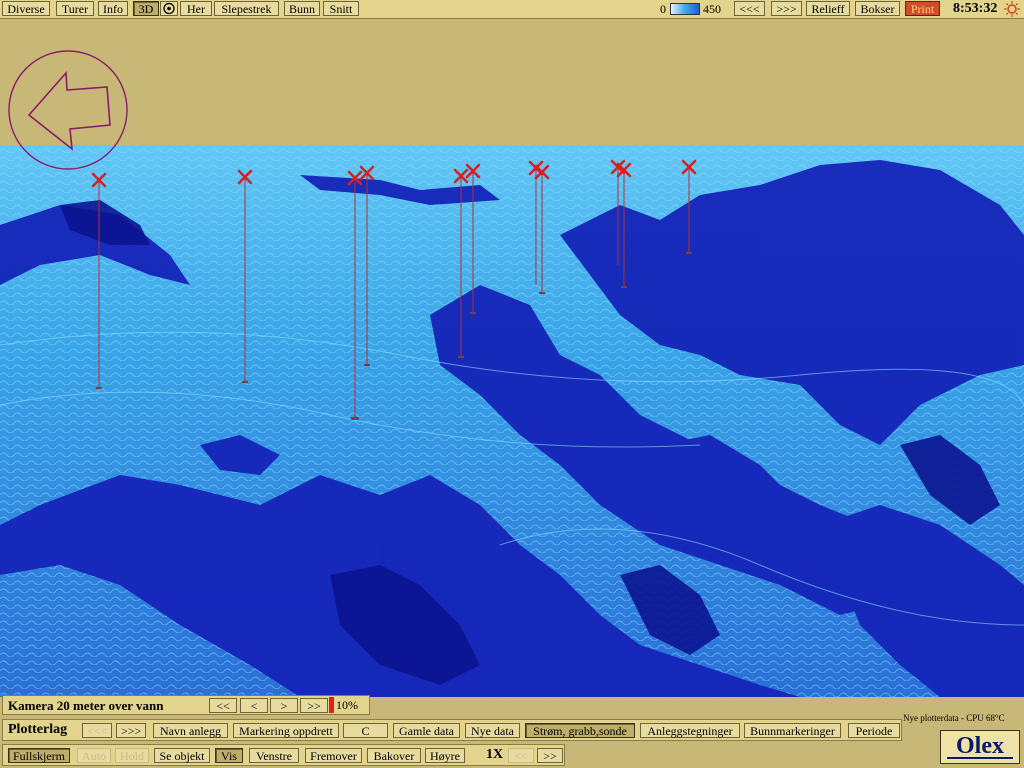 This screenshot has width=1024, height=768. What do you see at coordinates (877, 8) in the screenshot?
I see `boxes-button: Bokser` at bounding box center [877, 8].